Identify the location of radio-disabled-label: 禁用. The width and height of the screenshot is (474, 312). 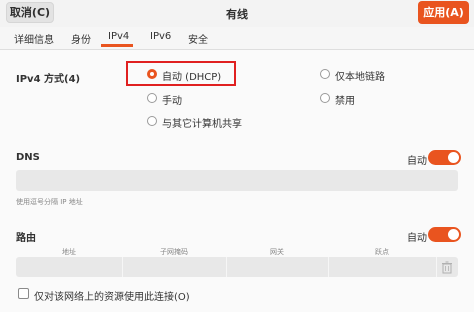
(345, 101).